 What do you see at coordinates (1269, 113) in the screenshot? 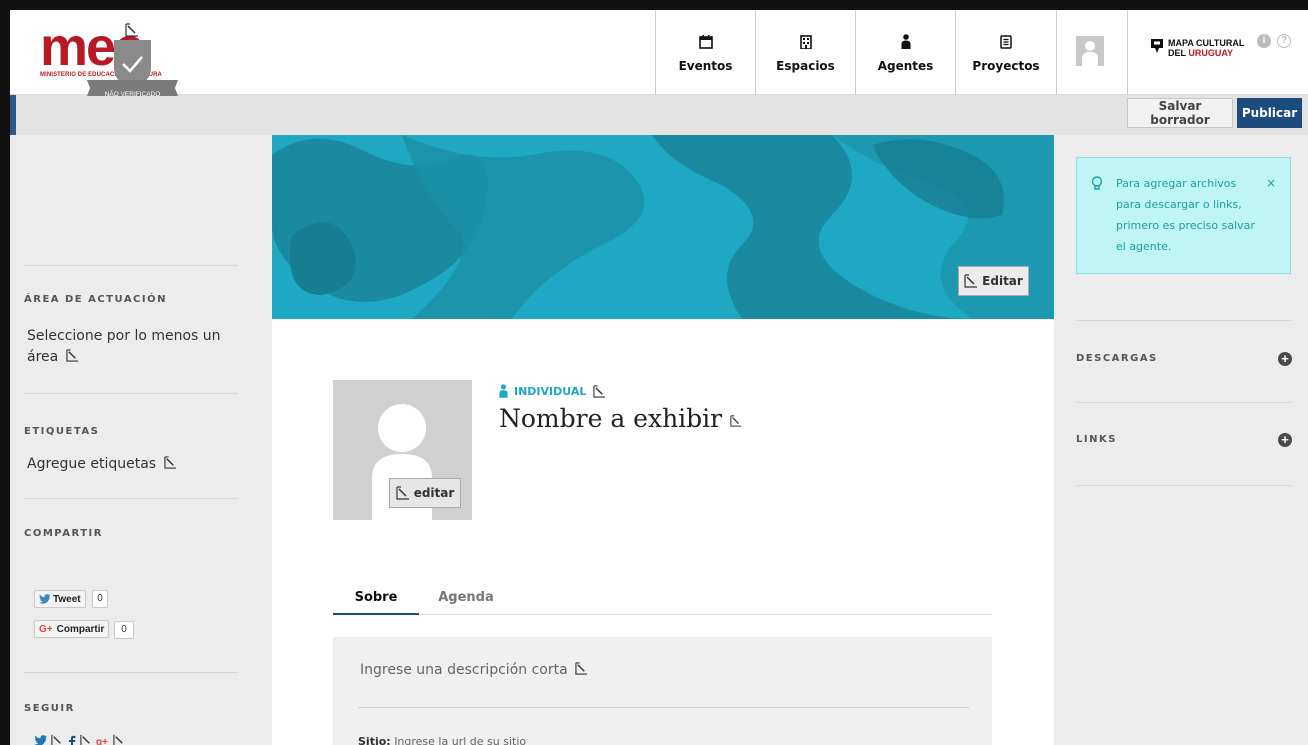
I see `publish-button: Publicar` at bounding box center [1269, 113].